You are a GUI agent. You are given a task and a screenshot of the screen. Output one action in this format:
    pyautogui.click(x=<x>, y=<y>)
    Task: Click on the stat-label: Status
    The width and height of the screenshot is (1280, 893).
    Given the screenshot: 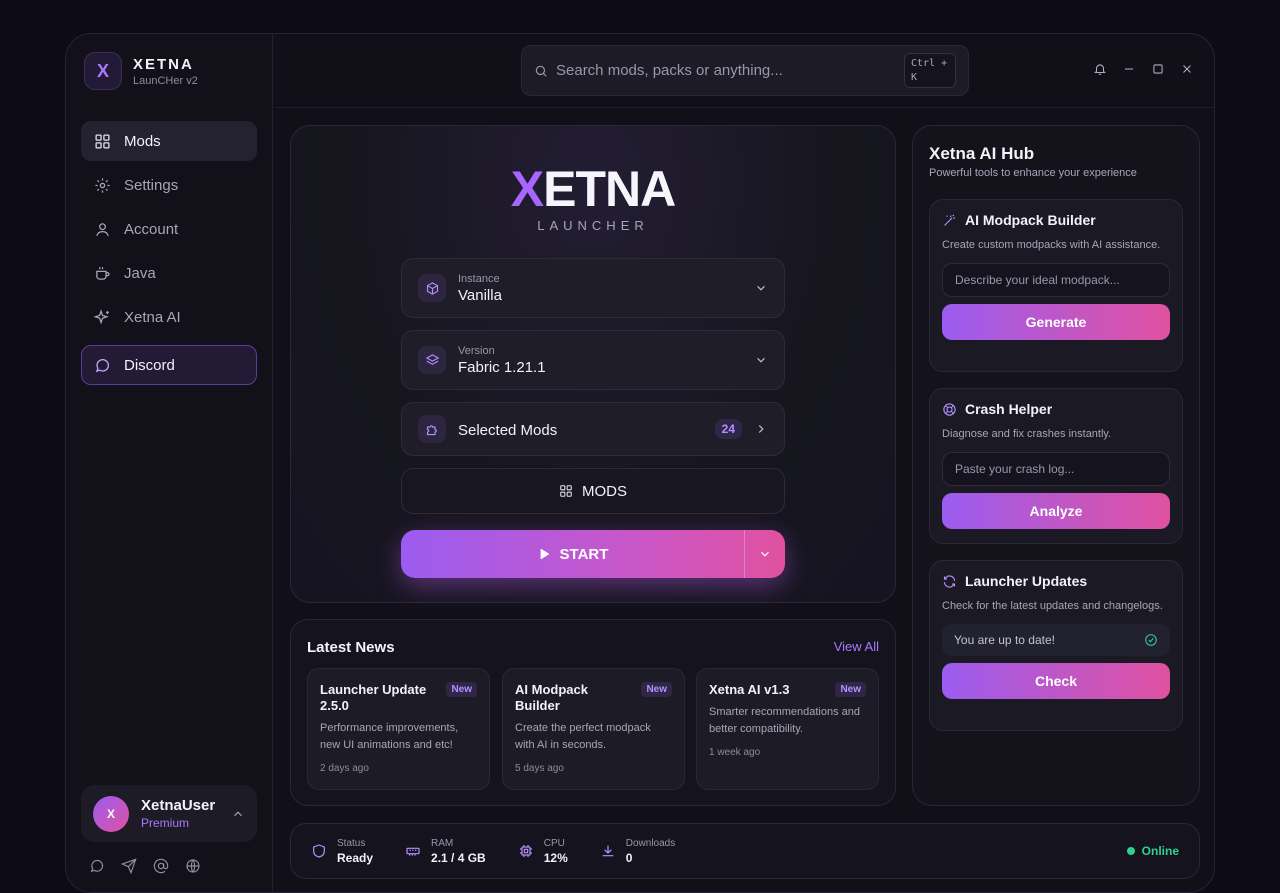 What is the action you would take?
    pyautogui.click(x=351, y=843)
    